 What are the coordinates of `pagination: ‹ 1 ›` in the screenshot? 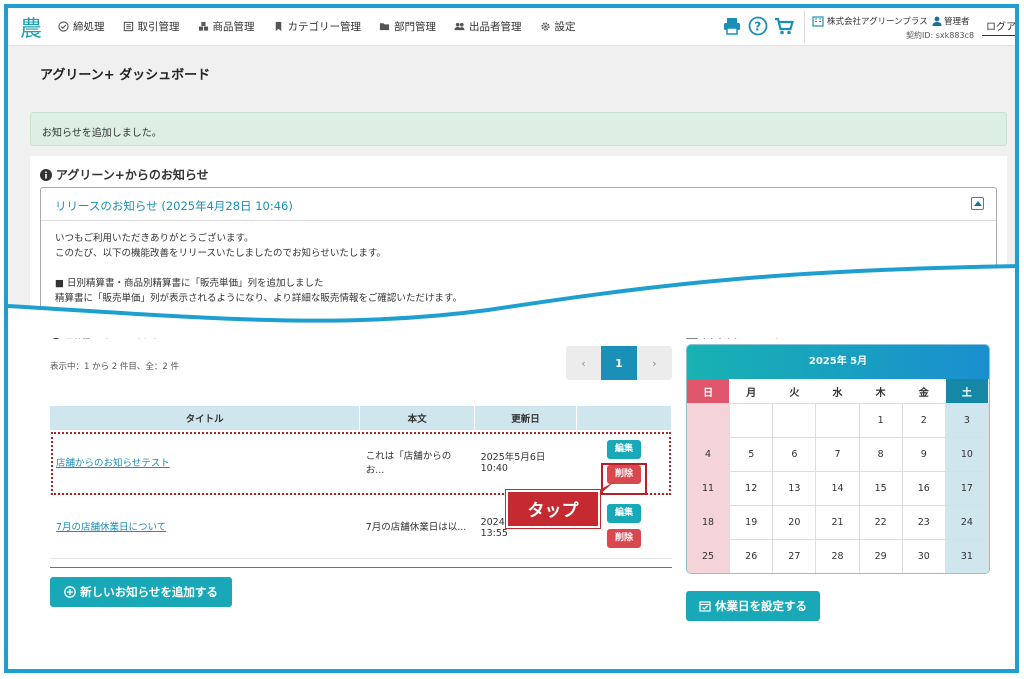 It's located at (619, 363).